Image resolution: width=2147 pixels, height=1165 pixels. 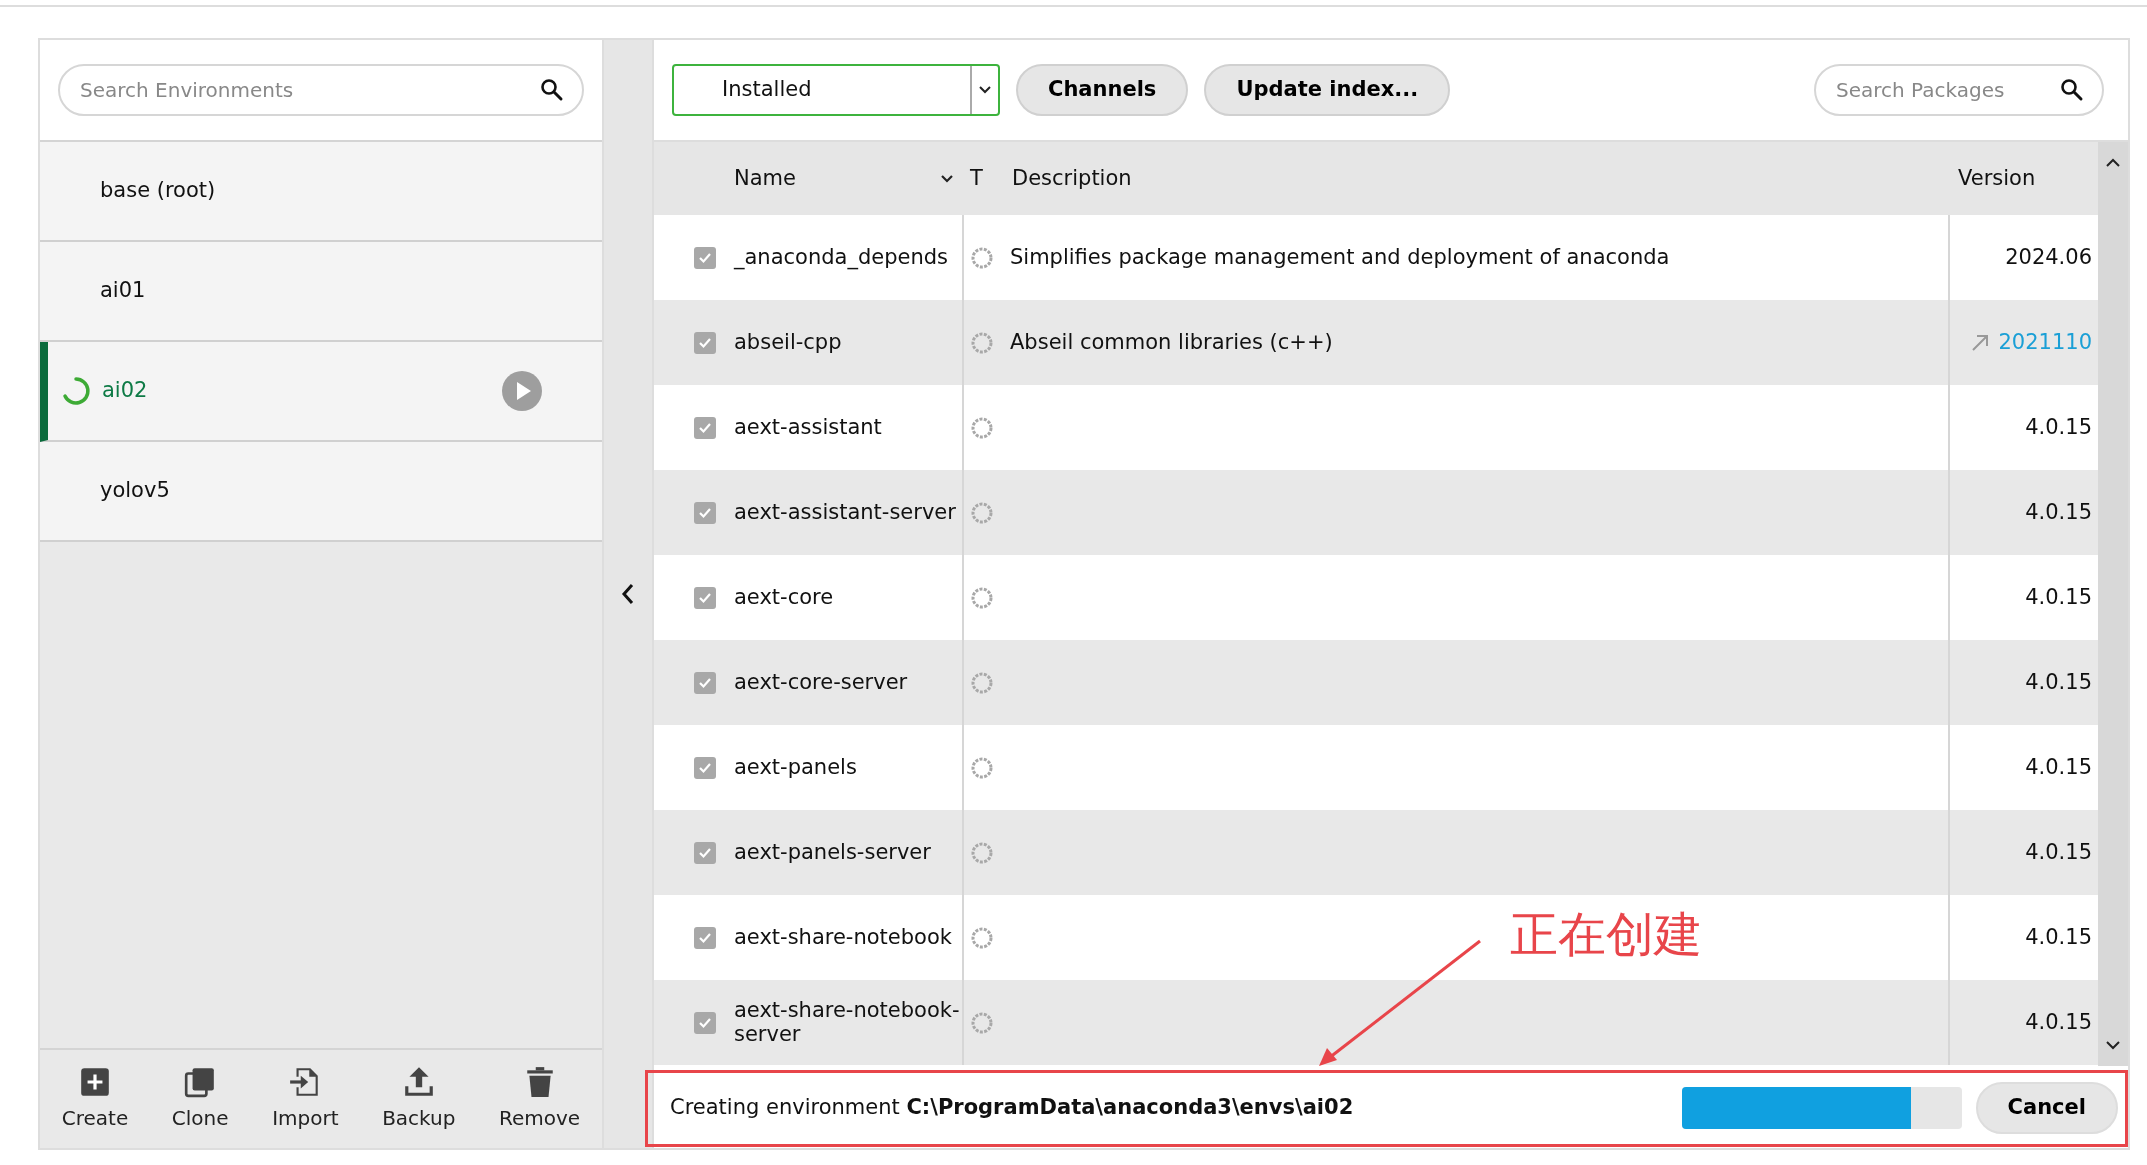 What do you see at coordinates (946, 178) in the screenshot?
I see `sort-chevron-icon` at bounding box center [946, 178].